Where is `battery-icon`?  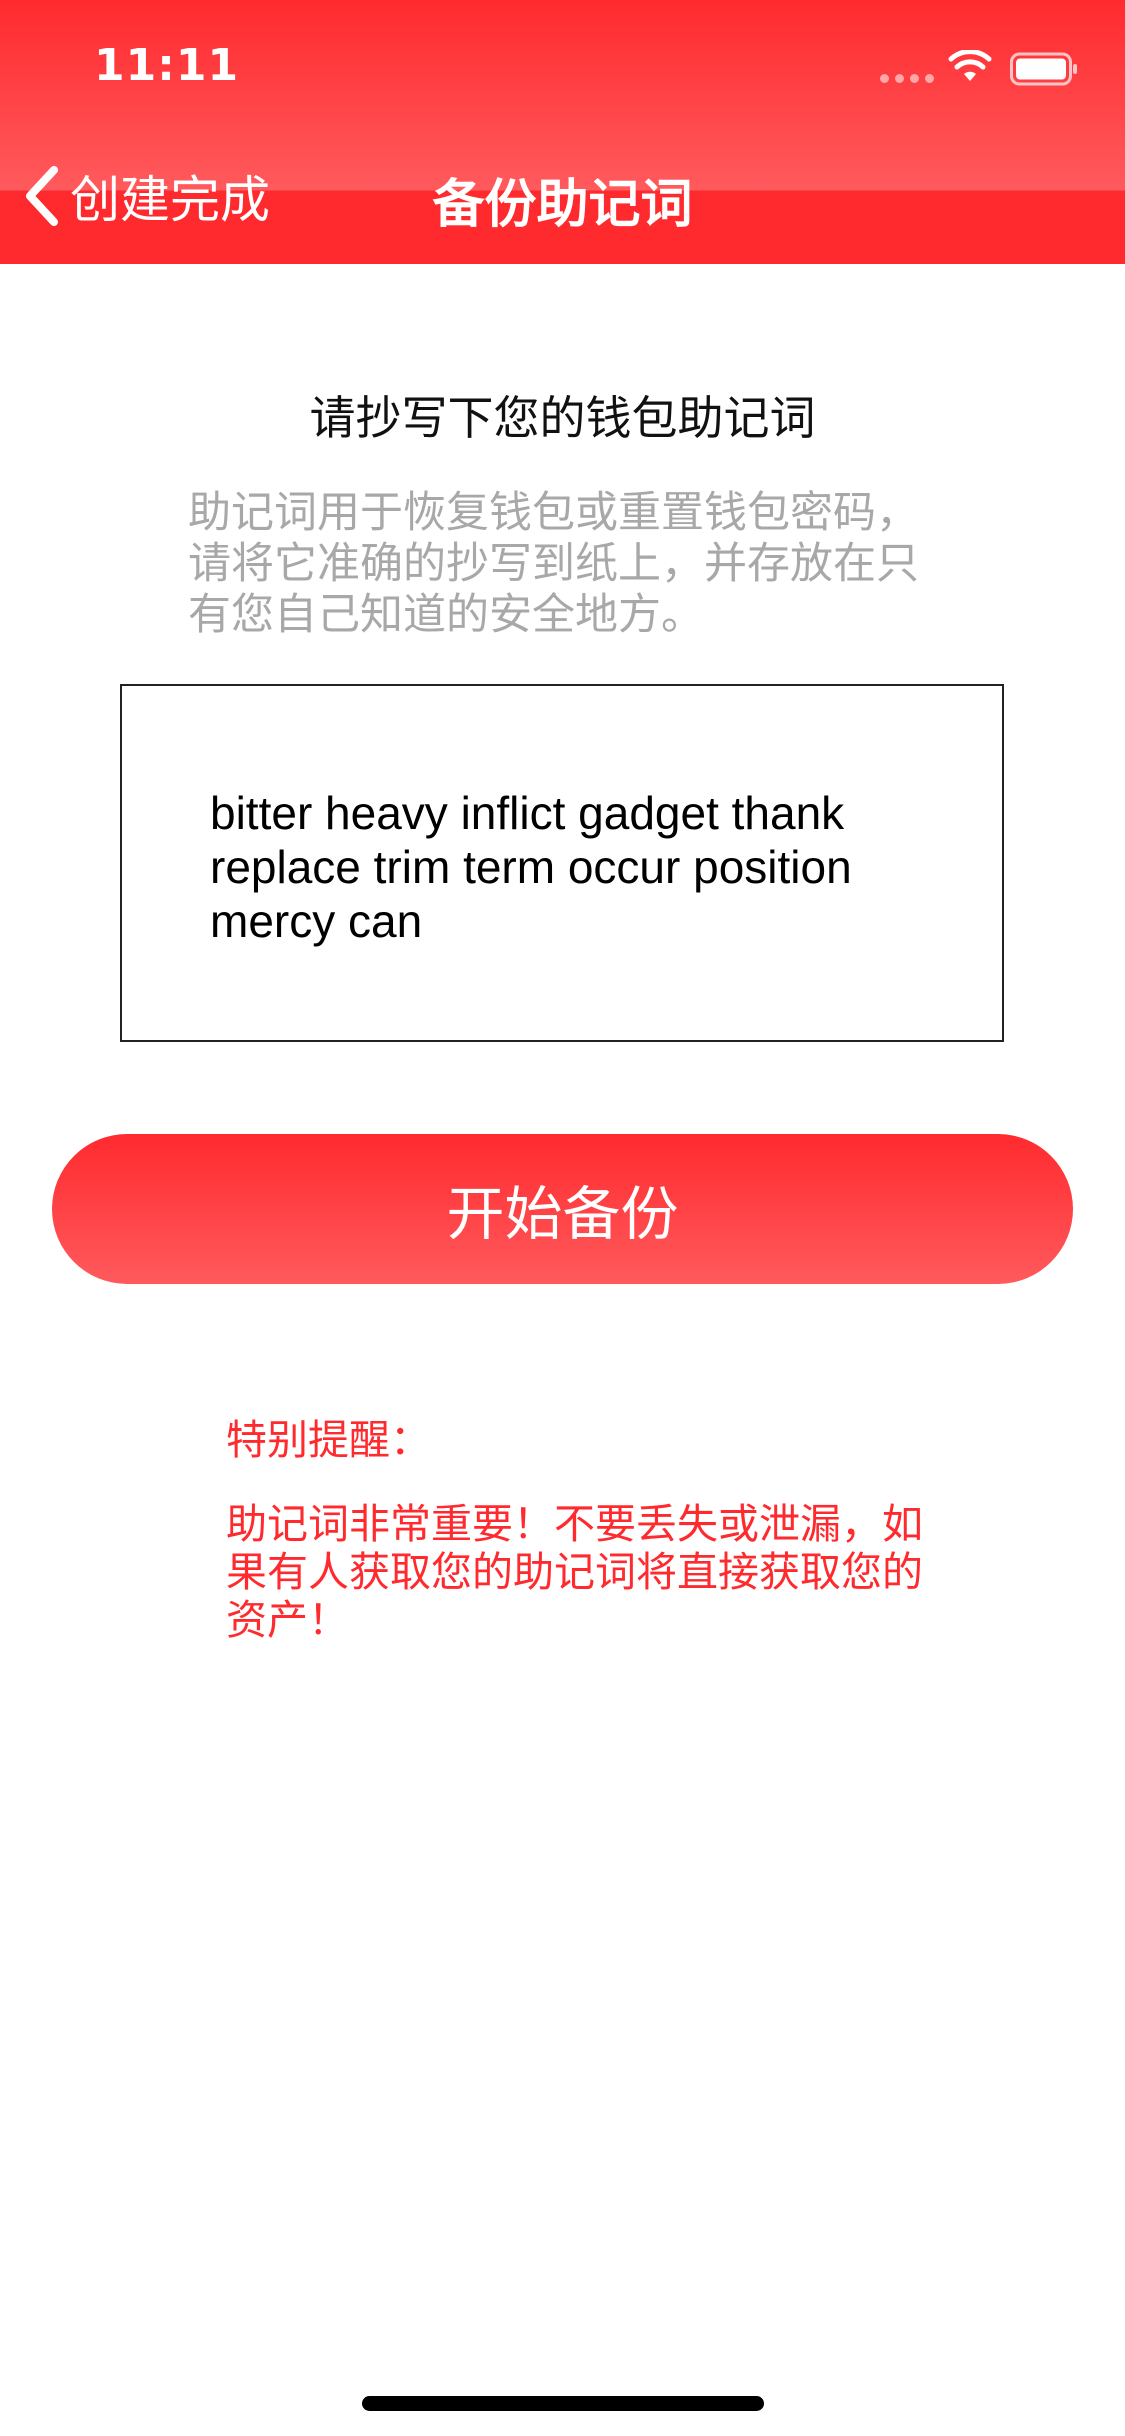 battery-icon is located at coordinates (1043, 69).